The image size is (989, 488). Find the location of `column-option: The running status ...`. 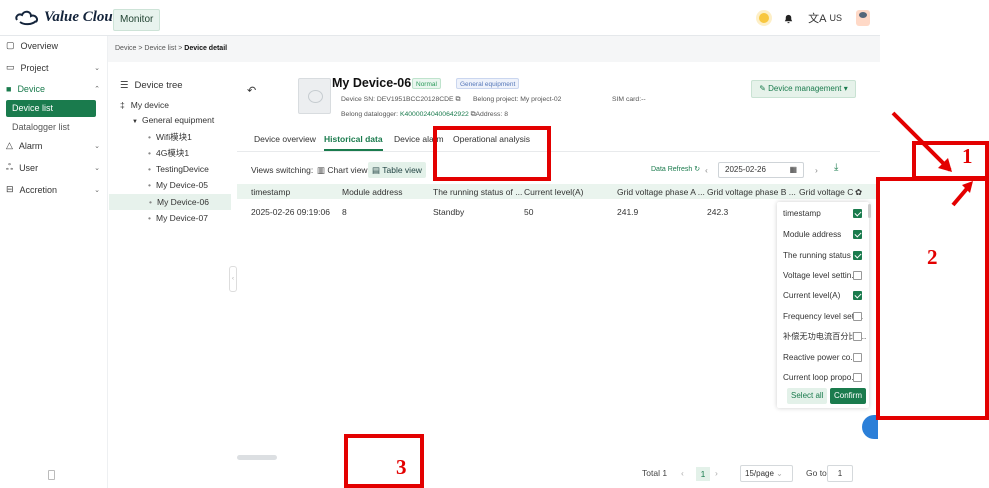

column-option: The running status ... is located at coordinates (824, 255).